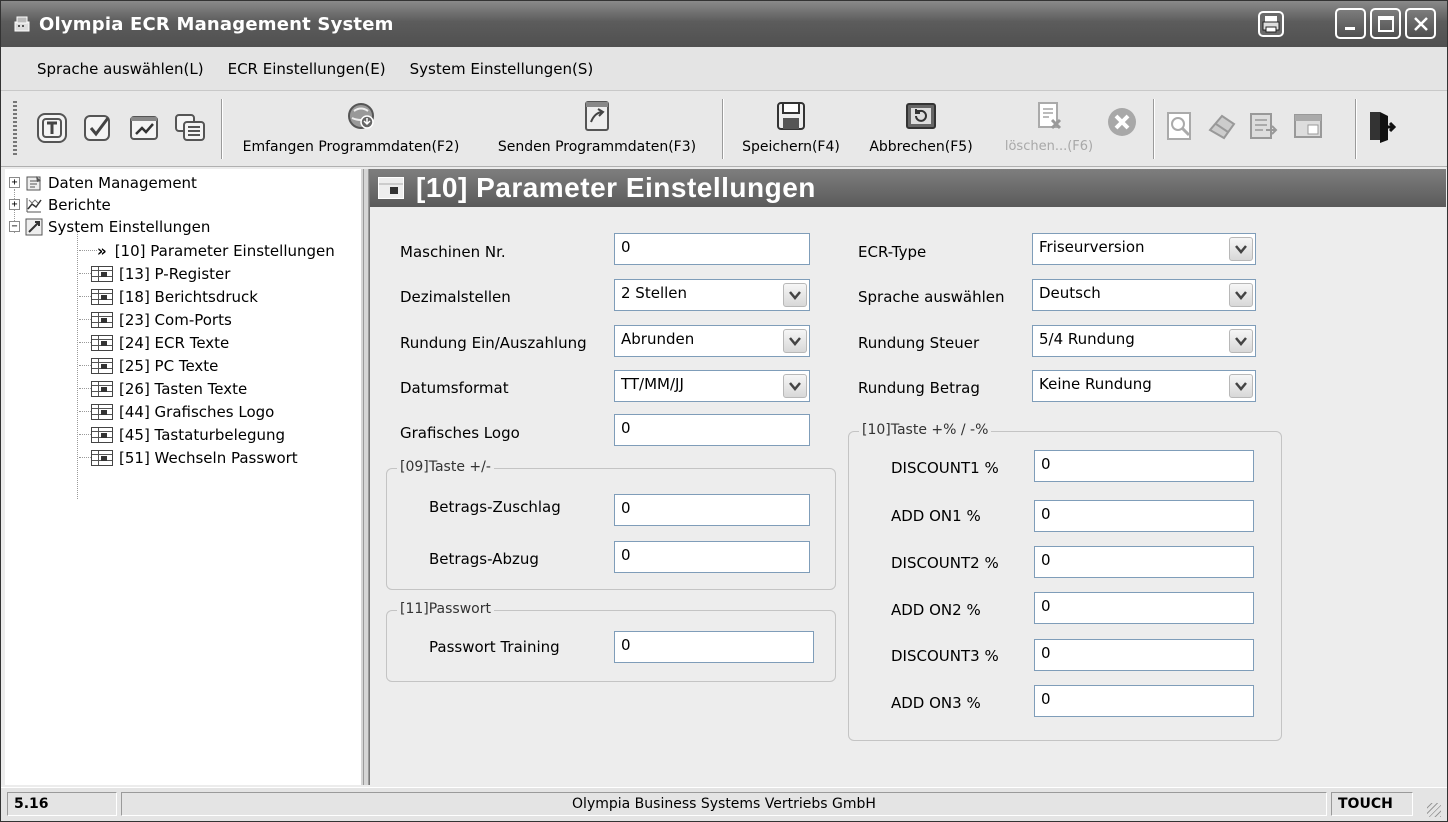  I want to click on addon2-input: 0, so click(1144, 608).